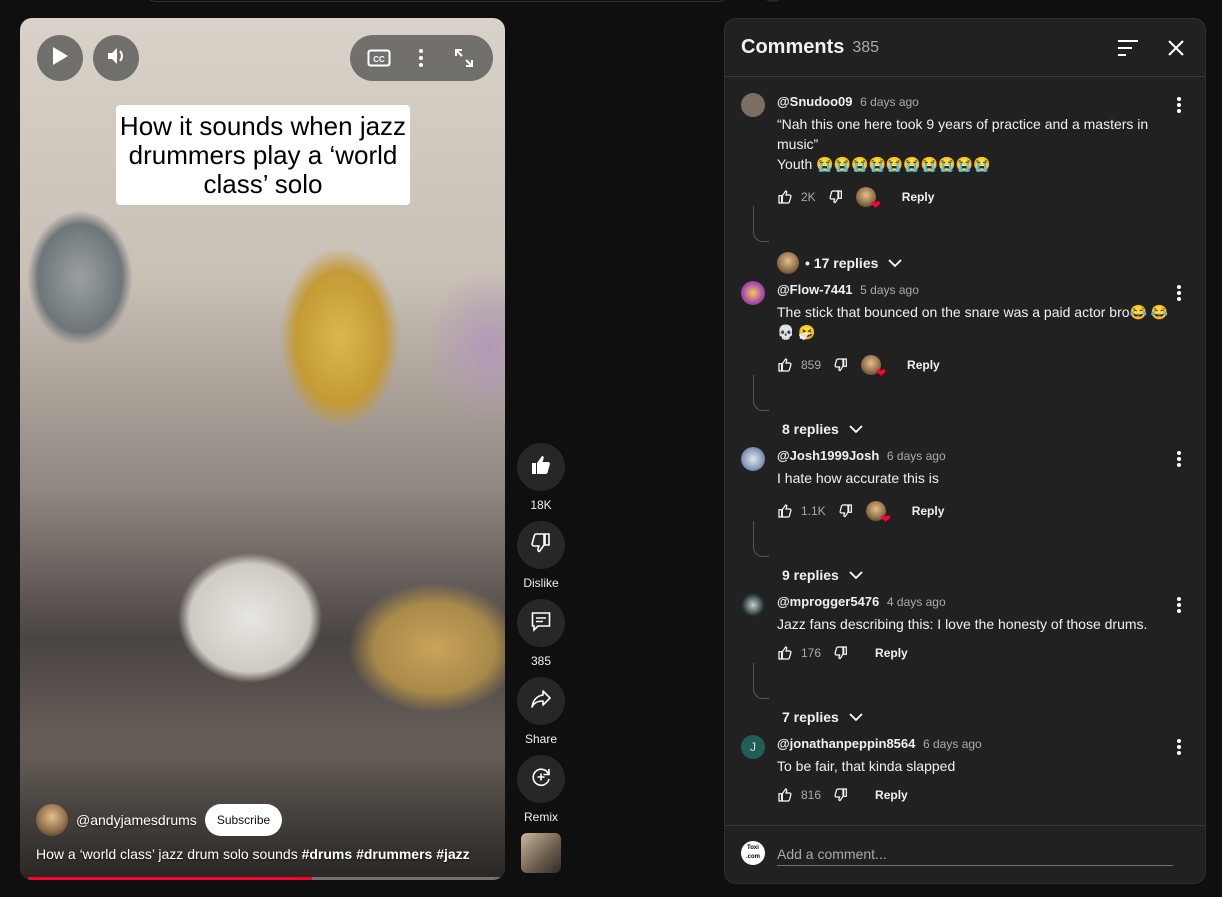 The height and width of the screenshot is (897, 1222). Describe the element at coordinates (136, 820) in the screenshot. I see `channel-name: @andyjamesdrums` at that location.